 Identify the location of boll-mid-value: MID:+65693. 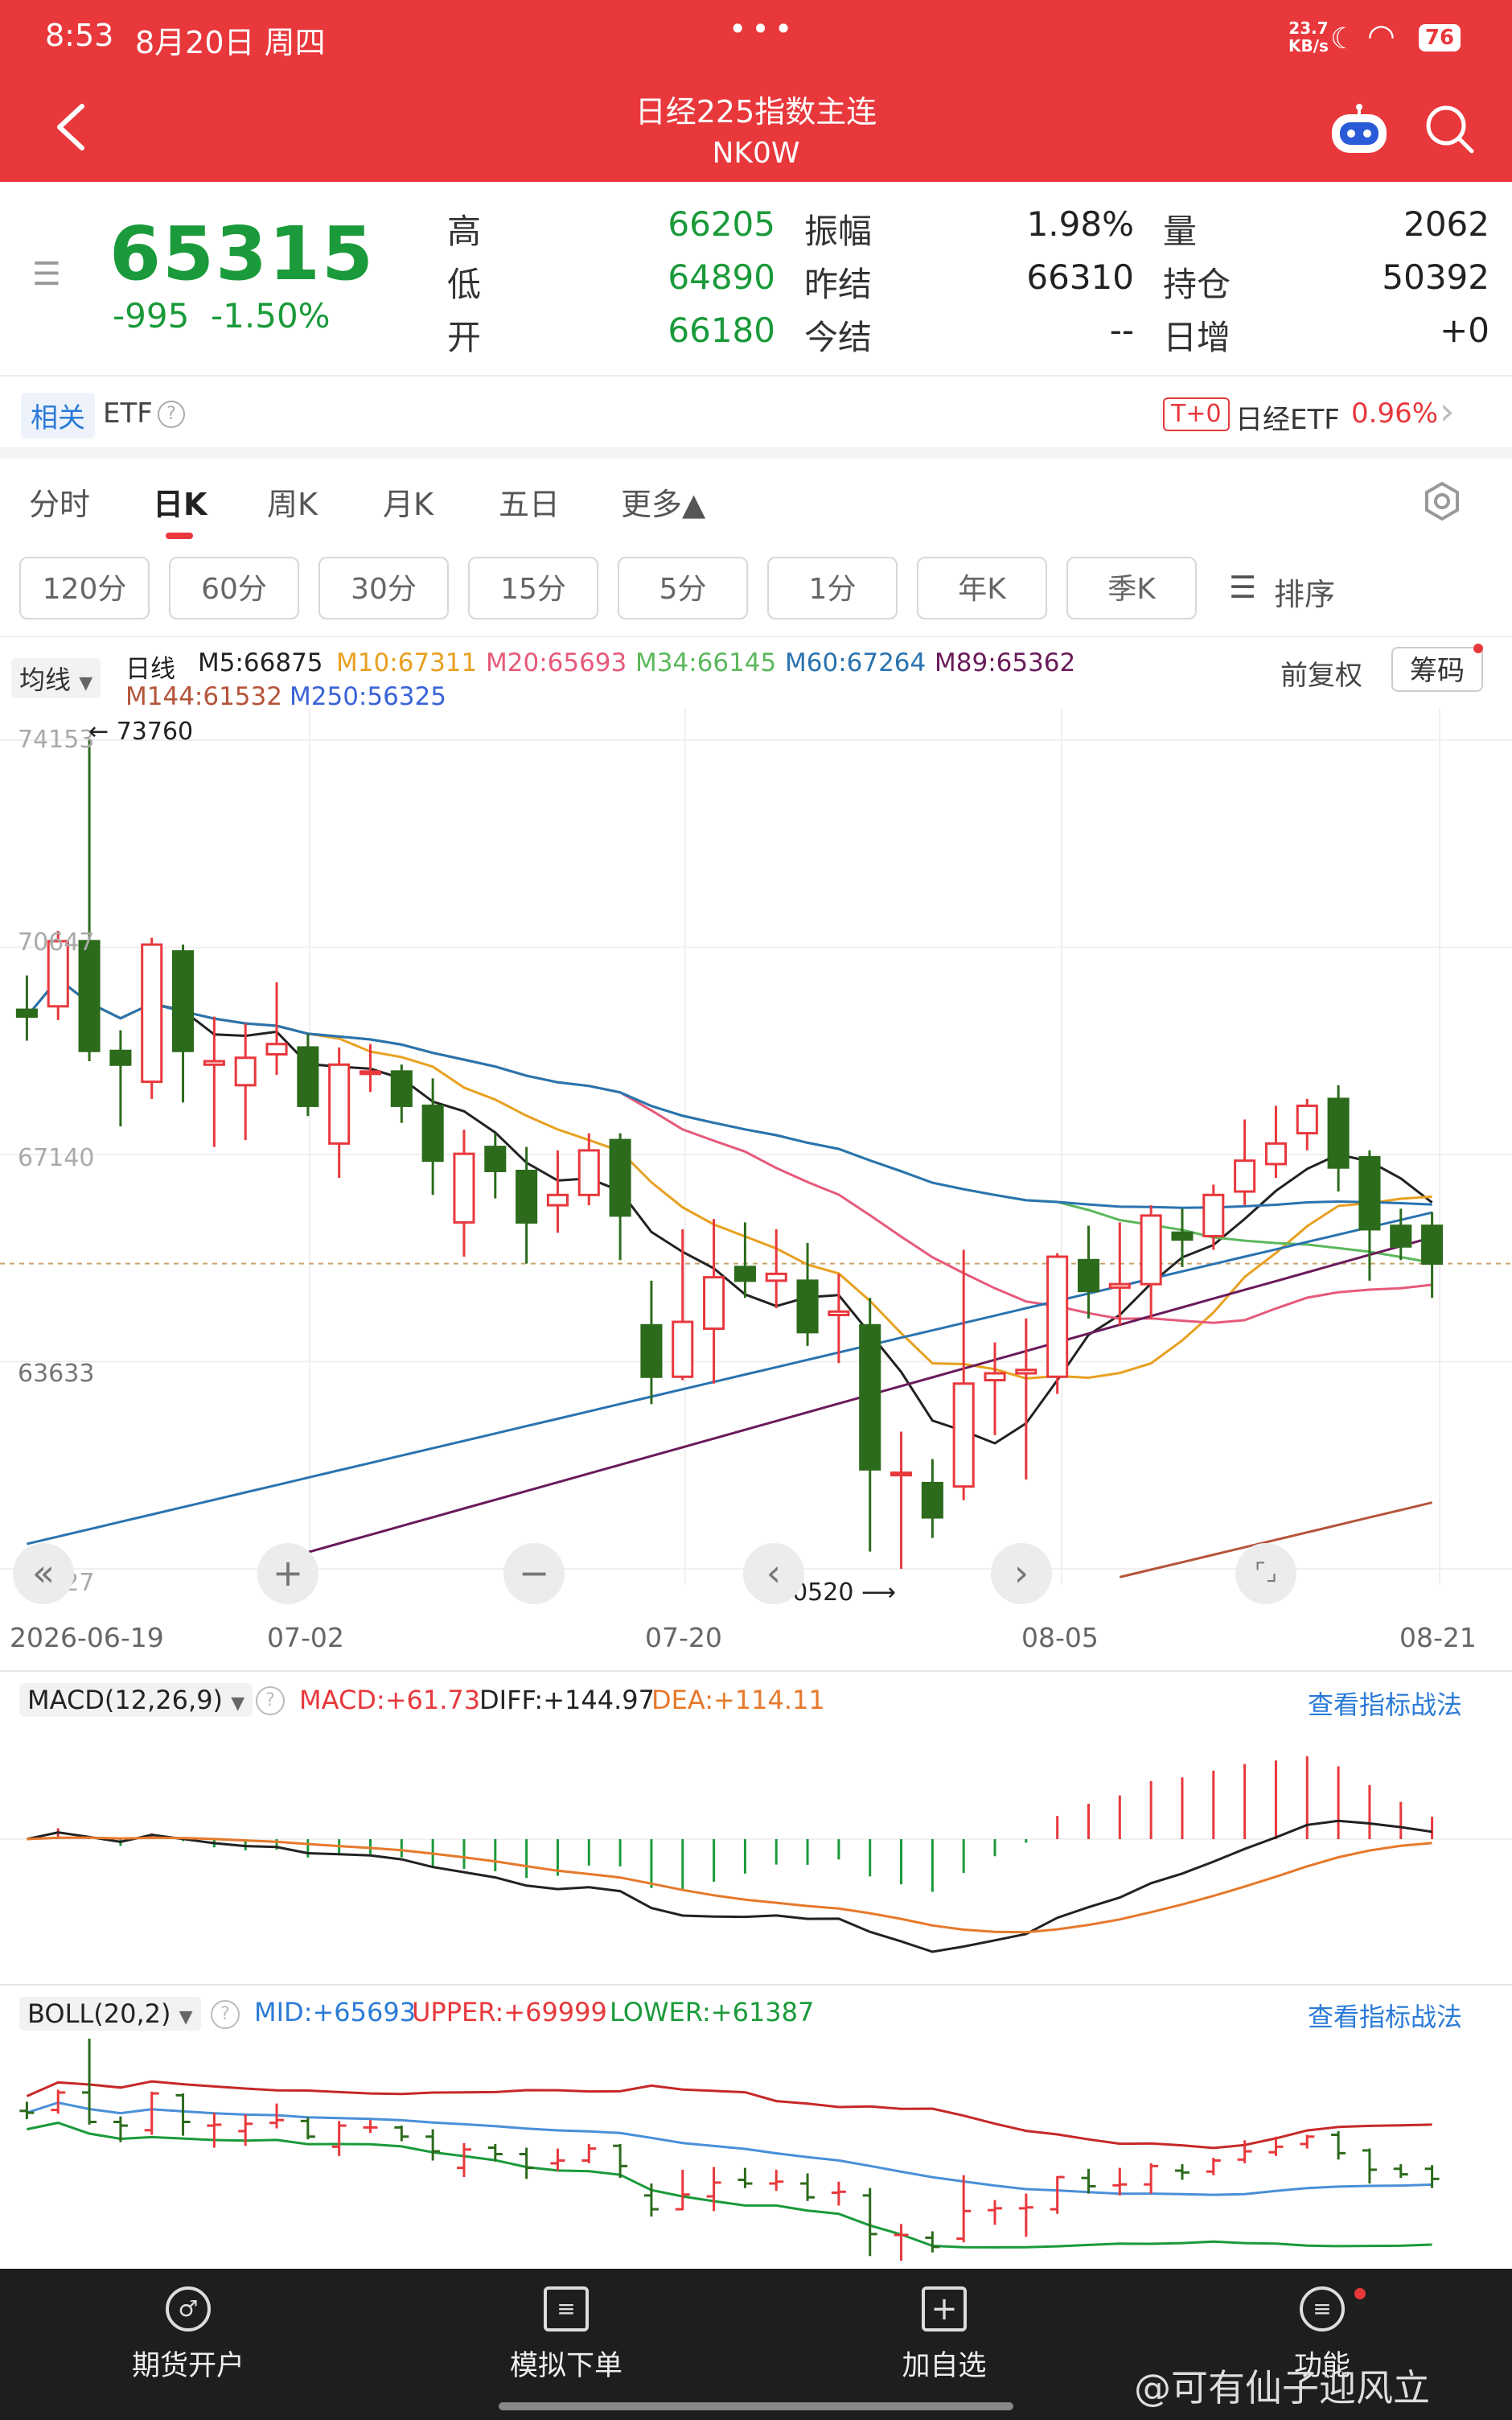
(336, 2012).